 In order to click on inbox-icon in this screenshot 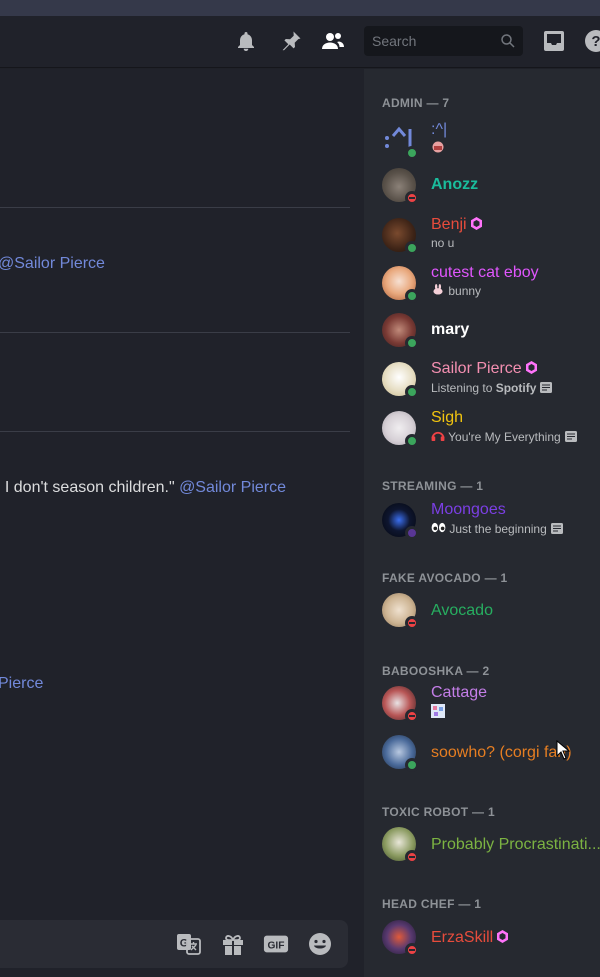, I will do `click(554, 41)`.